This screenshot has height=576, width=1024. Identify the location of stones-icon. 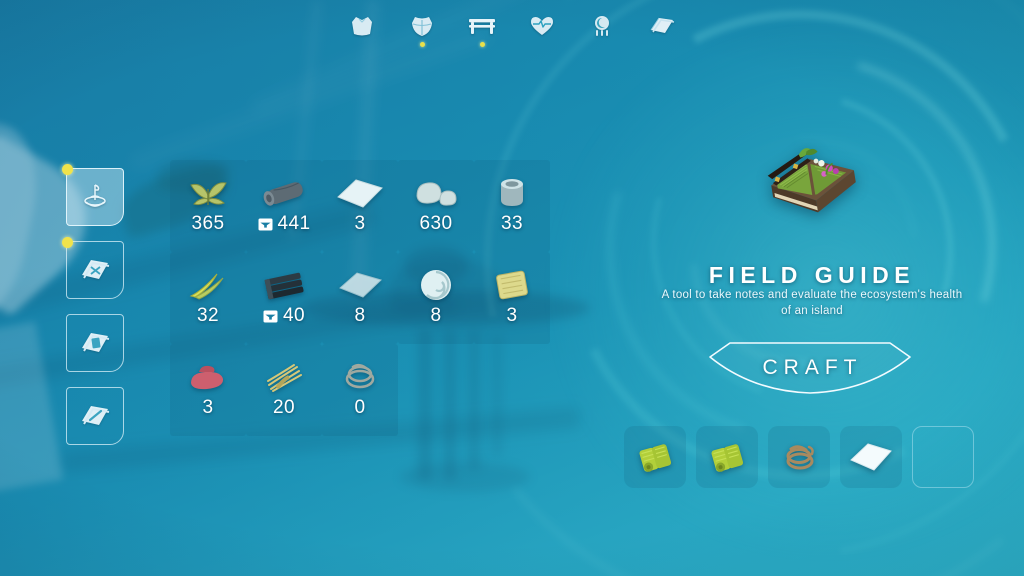
(436, 193).